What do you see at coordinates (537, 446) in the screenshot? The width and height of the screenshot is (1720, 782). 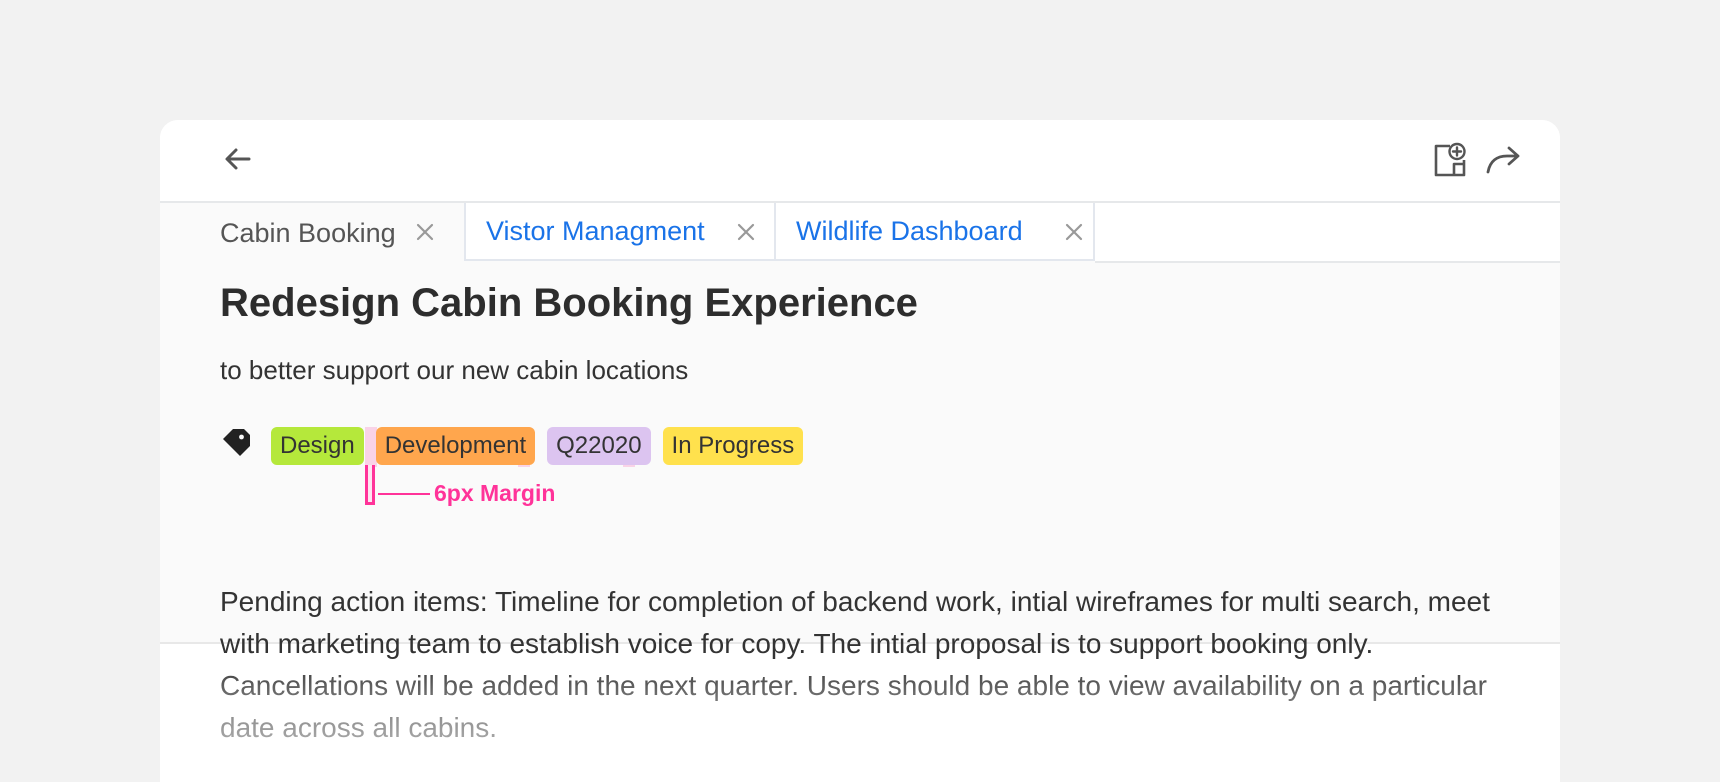 I see `tag-list: Design Development Q22020 In Progress` at bounding box center [537, 446].